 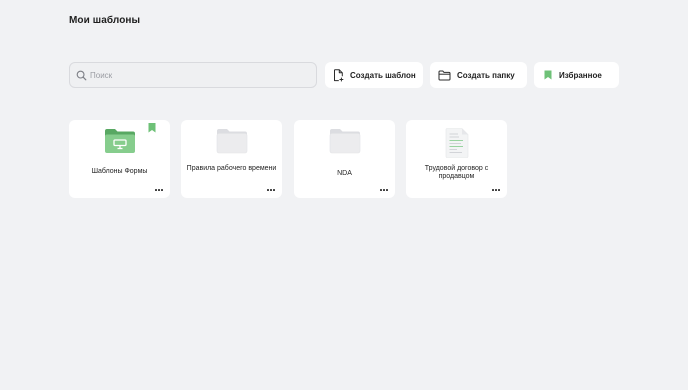 What do you see at coordinates (231, 159) in the screenshot?
I see `template-card: Правила рабочего времени` at bounding box center [231, 159].